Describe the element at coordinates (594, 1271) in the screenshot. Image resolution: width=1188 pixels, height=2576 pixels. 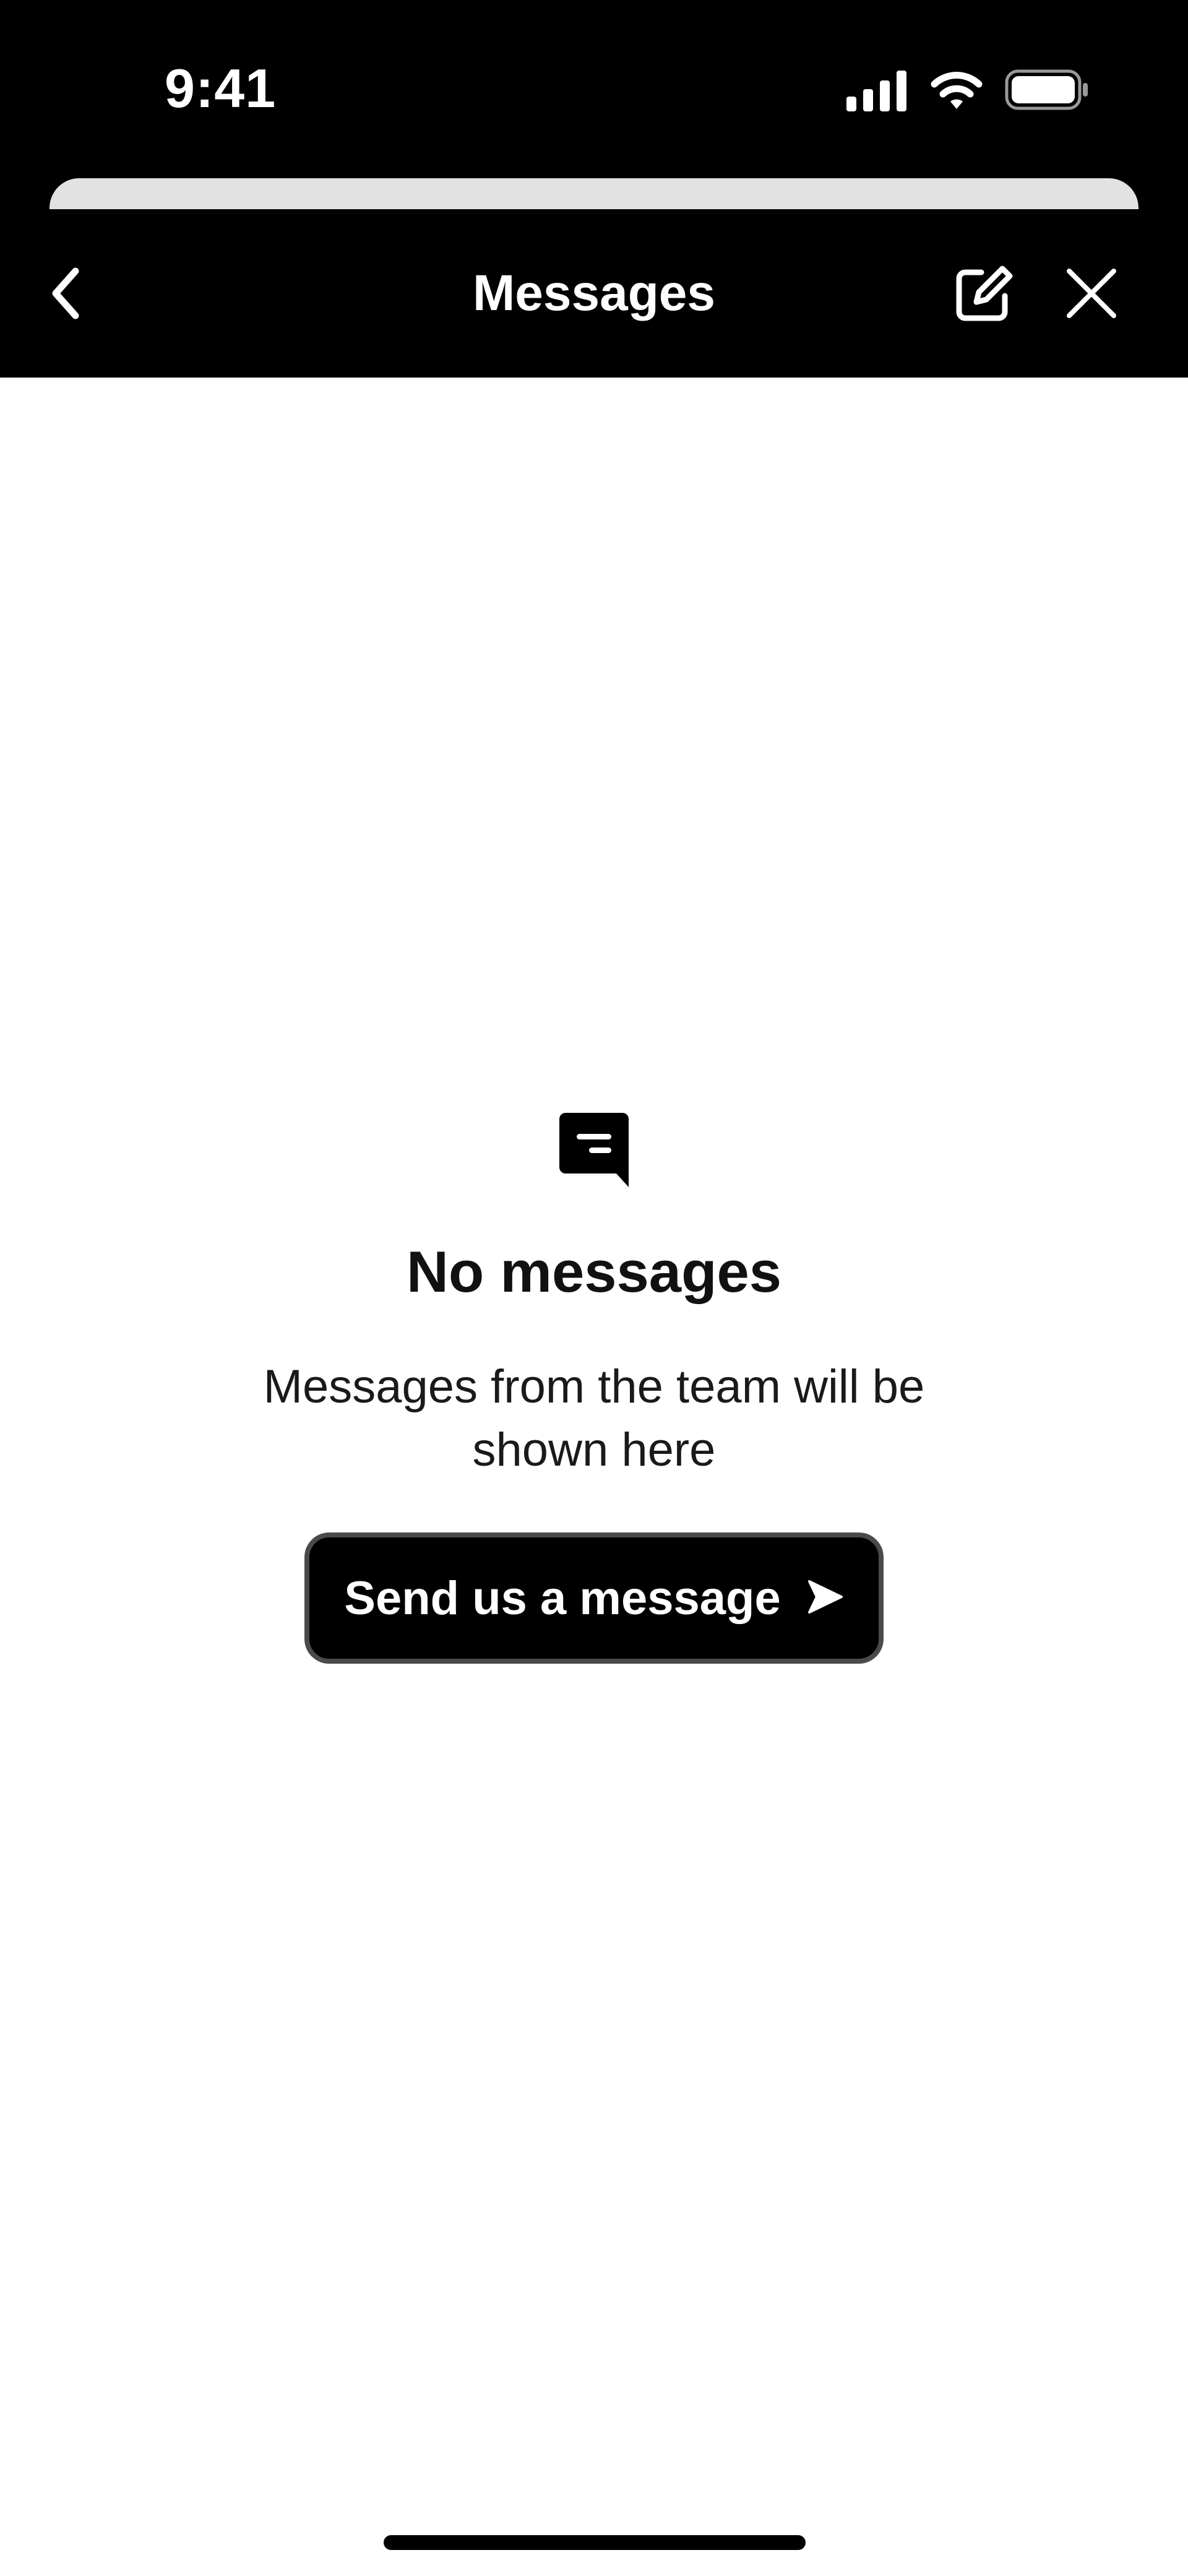
I see `empty-state-title: No messages` at that location.